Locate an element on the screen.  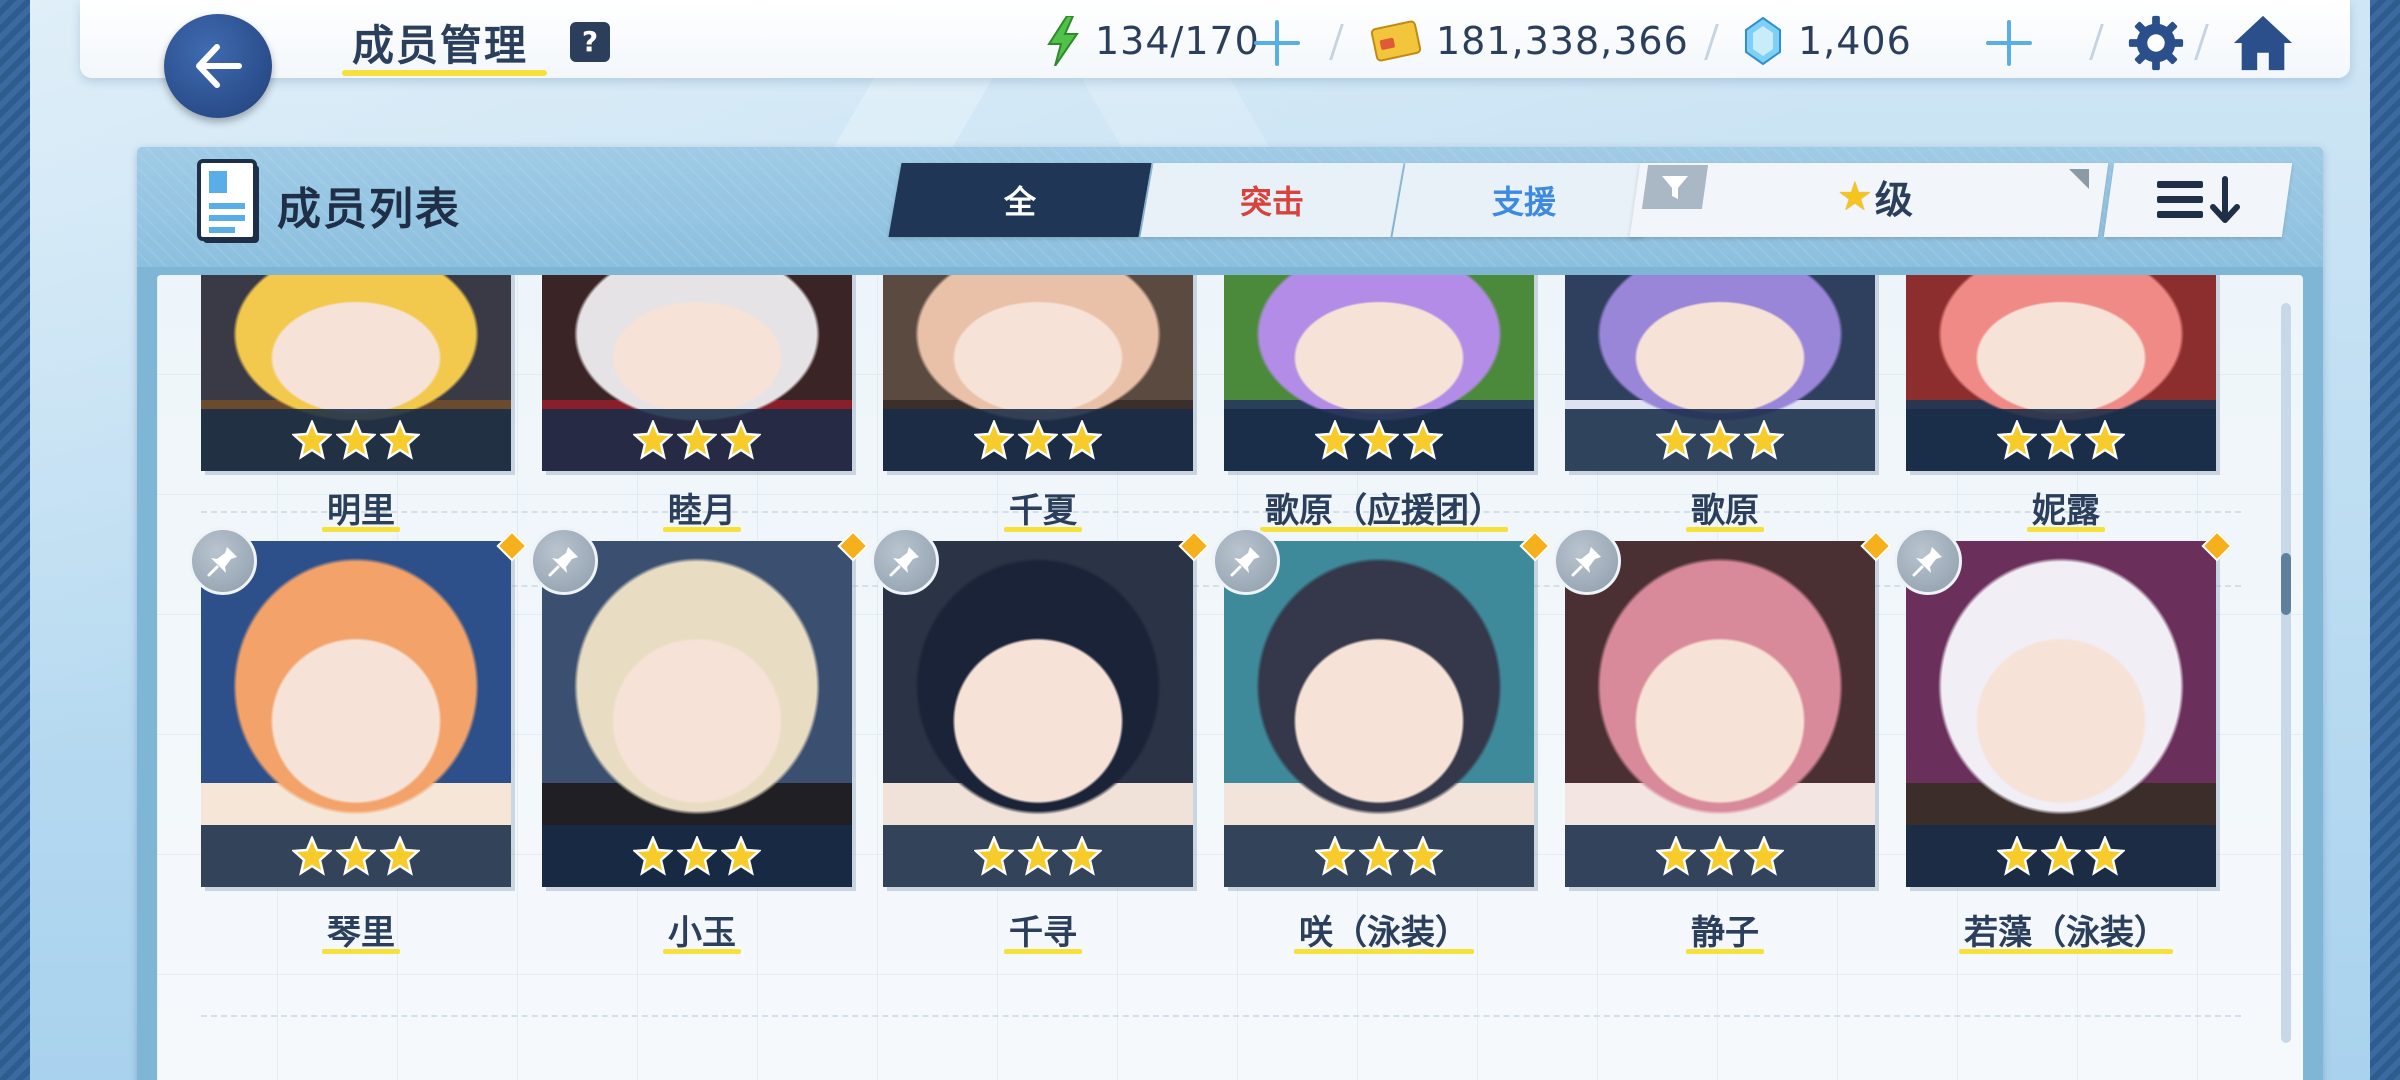
credits-value: 181,338,366 is located at coordinates (1562, 41).